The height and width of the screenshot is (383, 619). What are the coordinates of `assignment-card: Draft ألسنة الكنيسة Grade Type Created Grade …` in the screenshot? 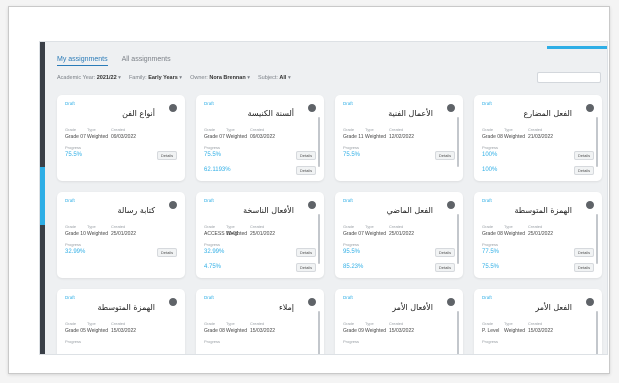 It's located at (260, 138).